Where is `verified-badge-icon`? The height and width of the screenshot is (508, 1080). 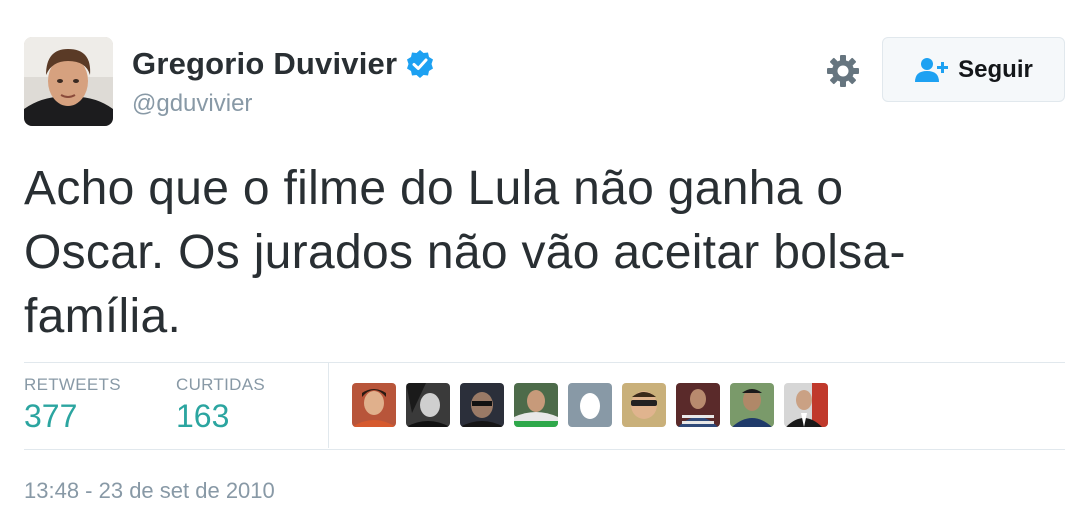 verified-badge-icon is located at coordinates (420, 64).